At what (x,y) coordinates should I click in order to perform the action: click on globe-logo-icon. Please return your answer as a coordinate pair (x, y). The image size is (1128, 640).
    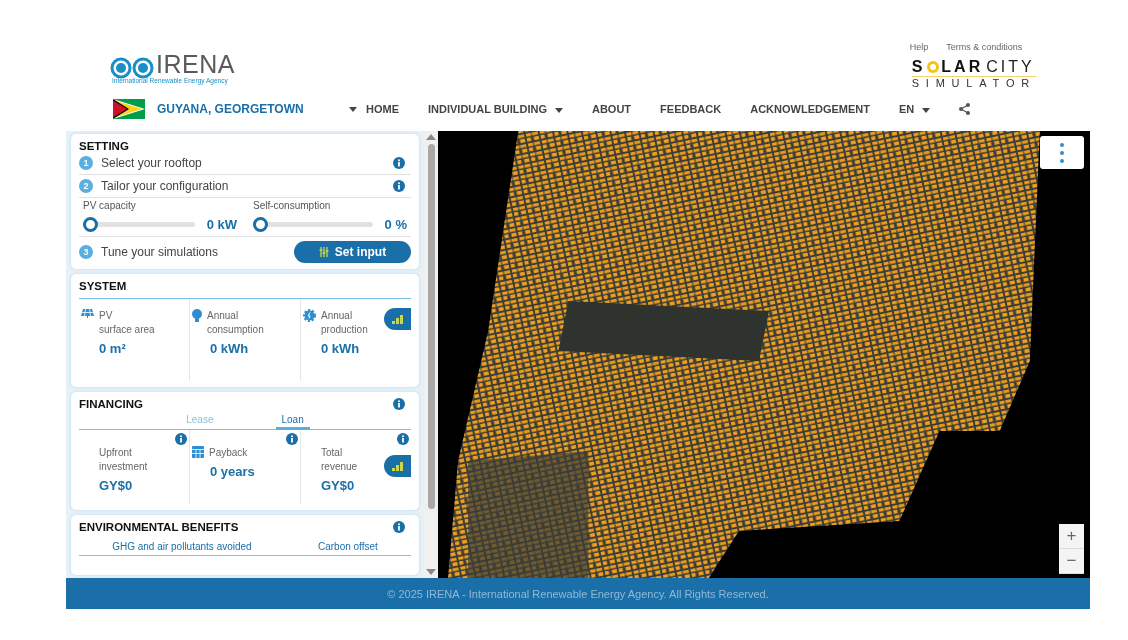
    Looking at the image, I should click on (132, 67).